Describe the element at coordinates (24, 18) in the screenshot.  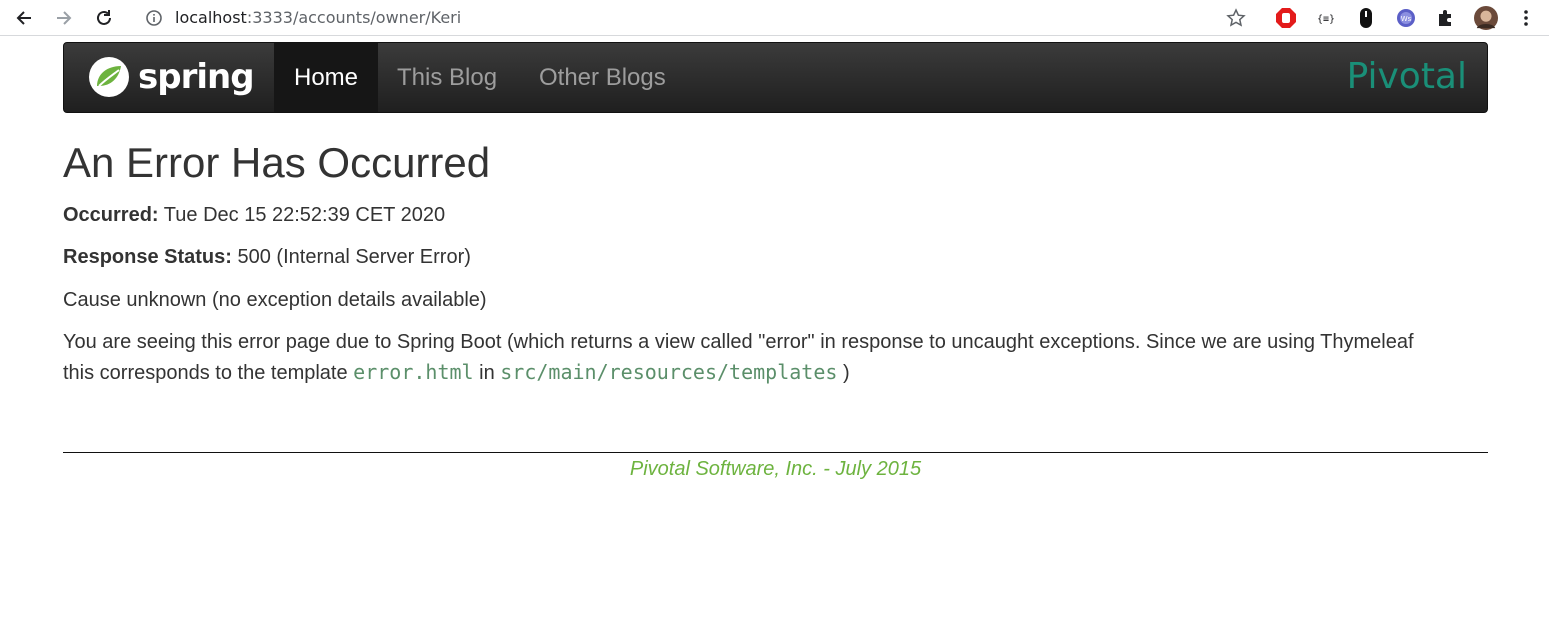
I see `back-arrow-icon` at that location.